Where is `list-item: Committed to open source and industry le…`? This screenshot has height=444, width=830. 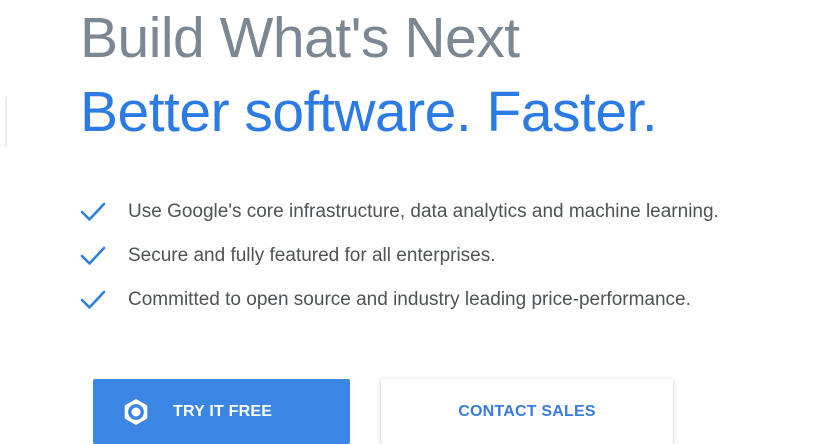 list-item: Committed to open source and industry le… is located at coordinates (399, 300).